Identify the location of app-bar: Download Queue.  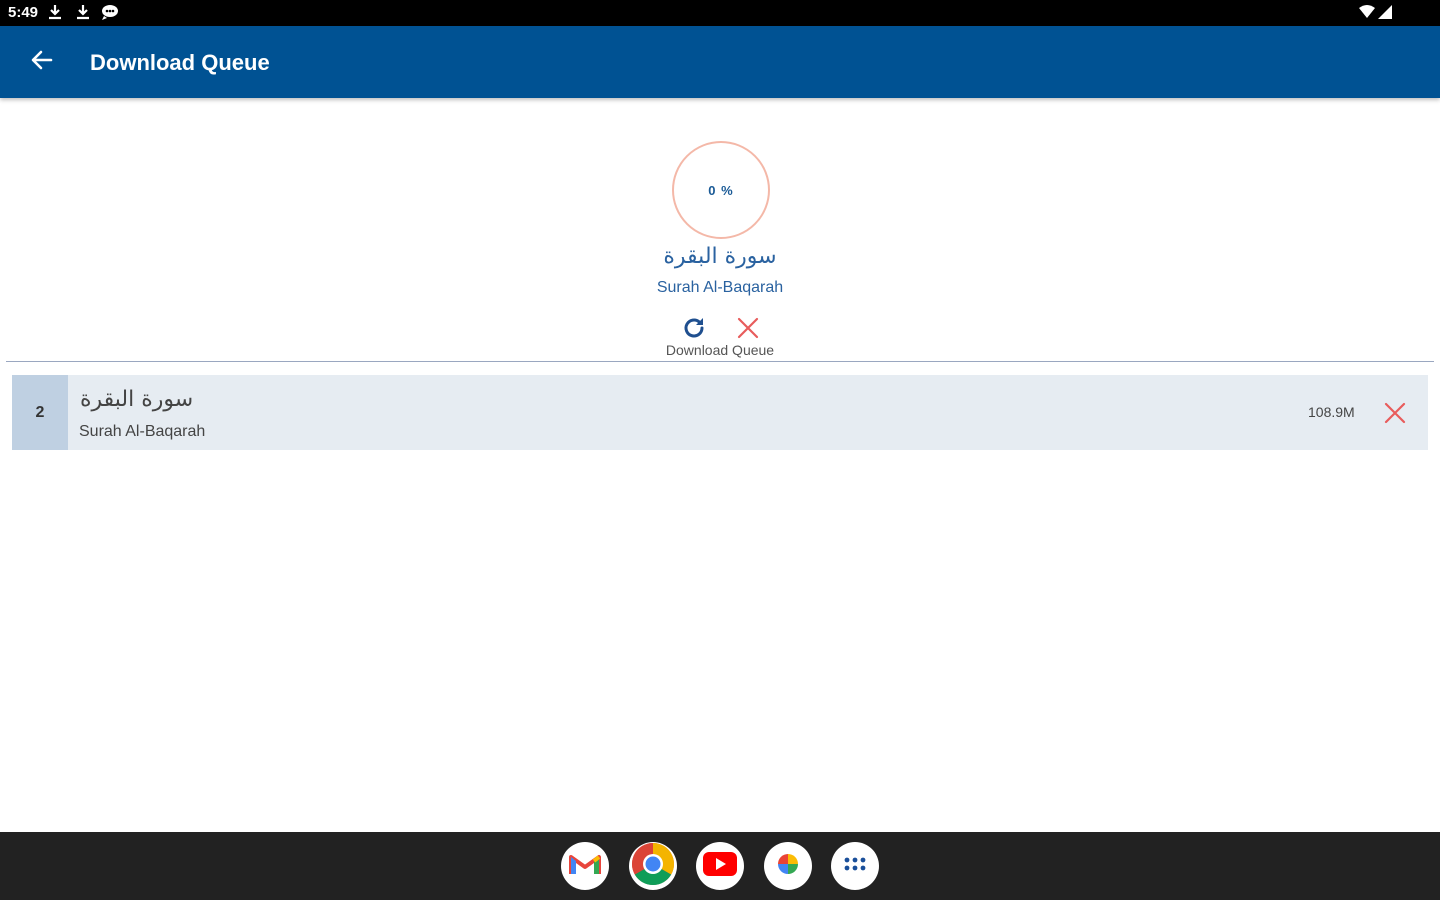
(720, 62).